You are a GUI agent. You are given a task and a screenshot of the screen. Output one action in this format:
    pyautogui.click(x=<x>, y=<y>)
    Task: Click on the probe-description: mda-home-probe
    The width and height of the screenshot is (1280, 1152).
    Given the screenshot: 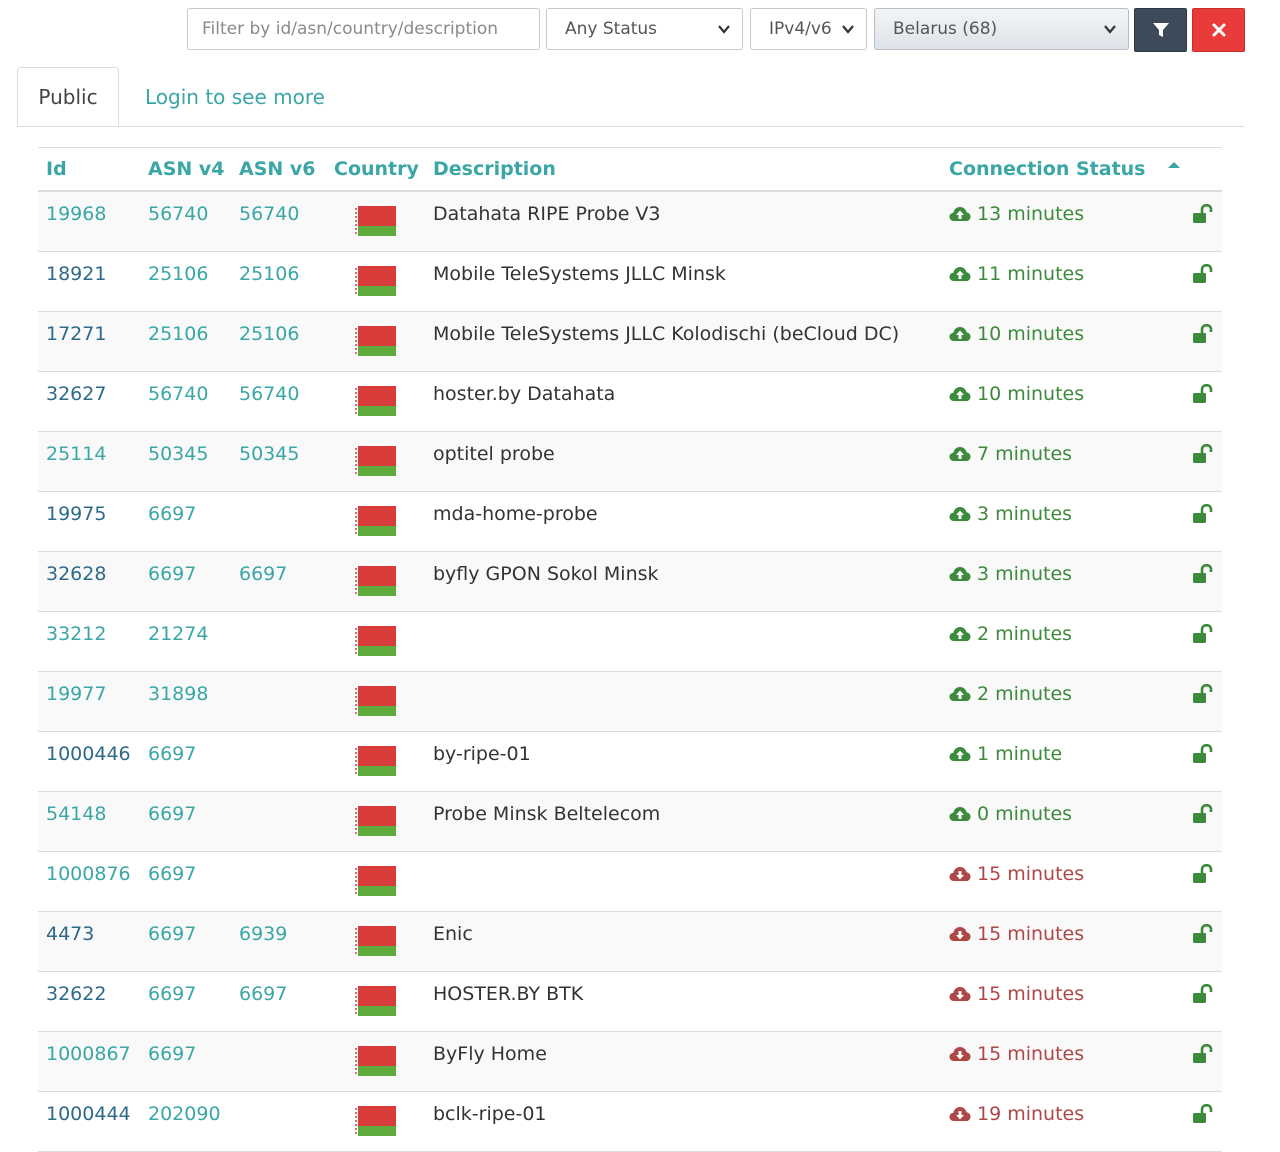 What is the action you would take?
    pyautogui.click(x=515, y=514)
    